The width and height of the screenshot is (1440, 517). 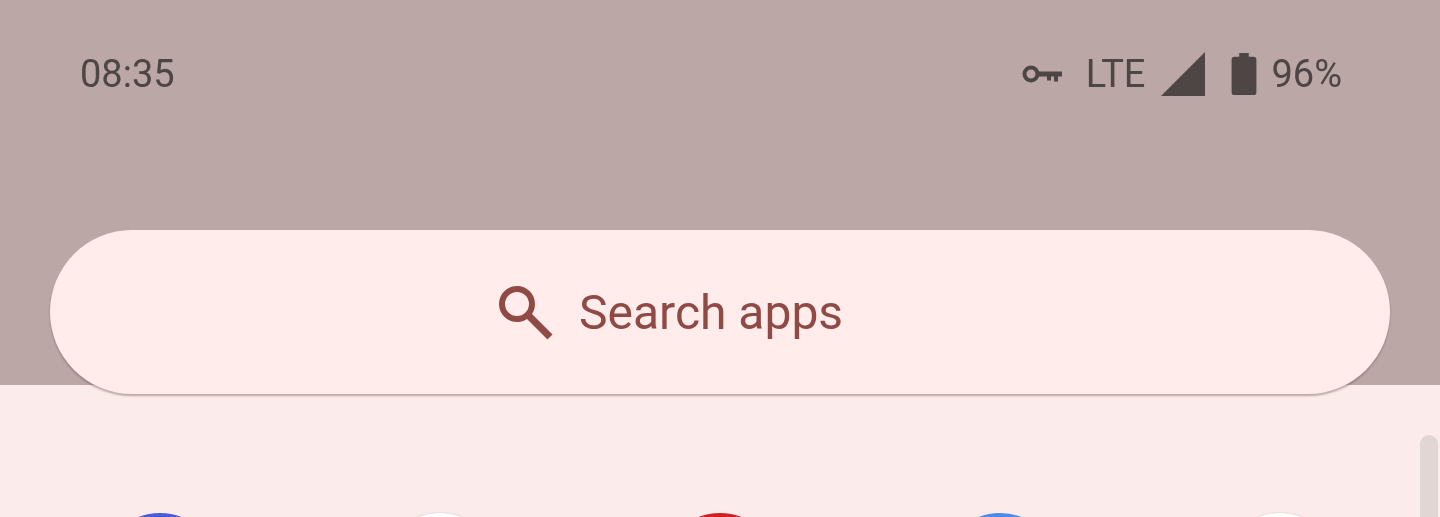 I want to click on search-icon, so click(x=525, y=312).